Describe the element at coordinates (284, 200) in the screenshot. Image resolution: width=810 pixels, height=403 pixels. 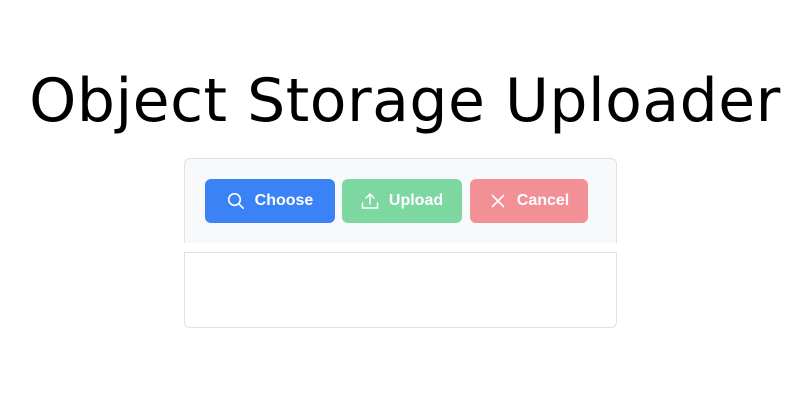
I see `choose-button-label: Choose` at that location.